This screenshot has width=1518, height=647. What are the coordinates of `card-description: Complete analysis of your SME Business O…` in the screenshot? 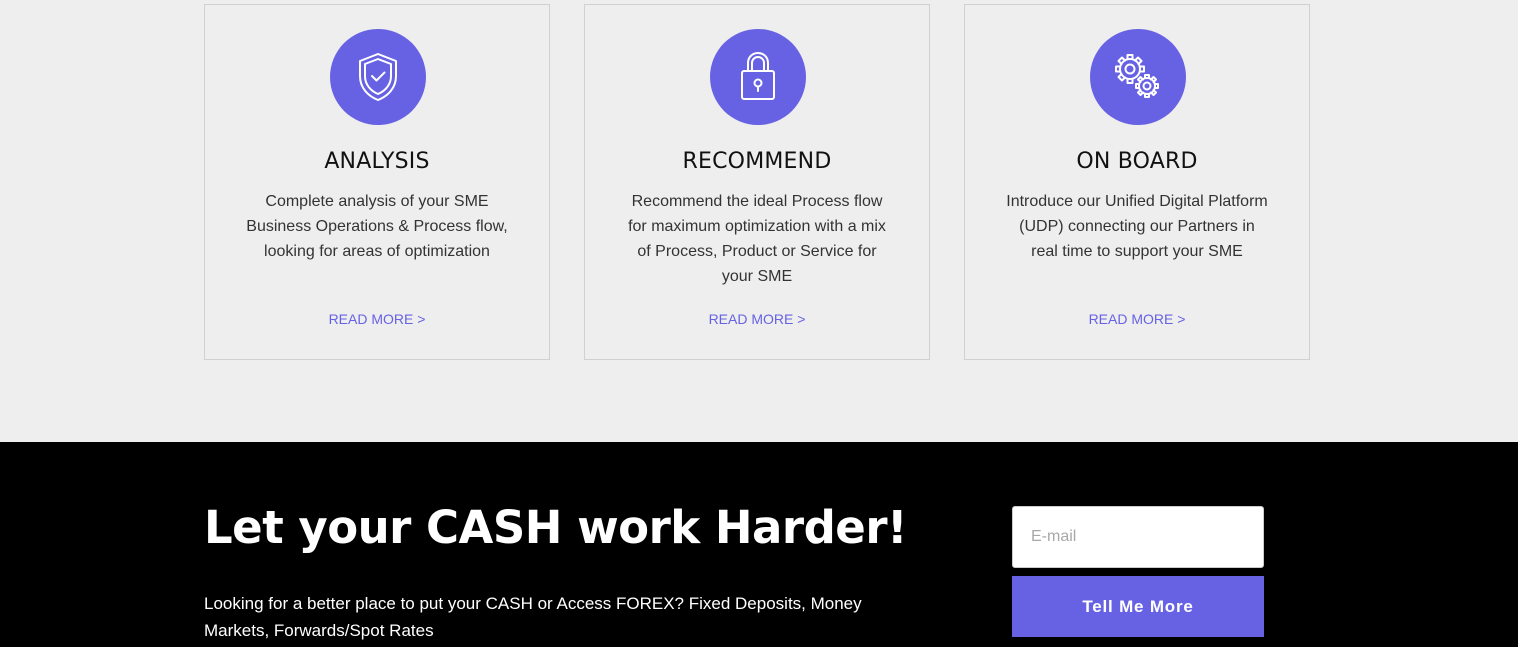 It's located at (377, 226).